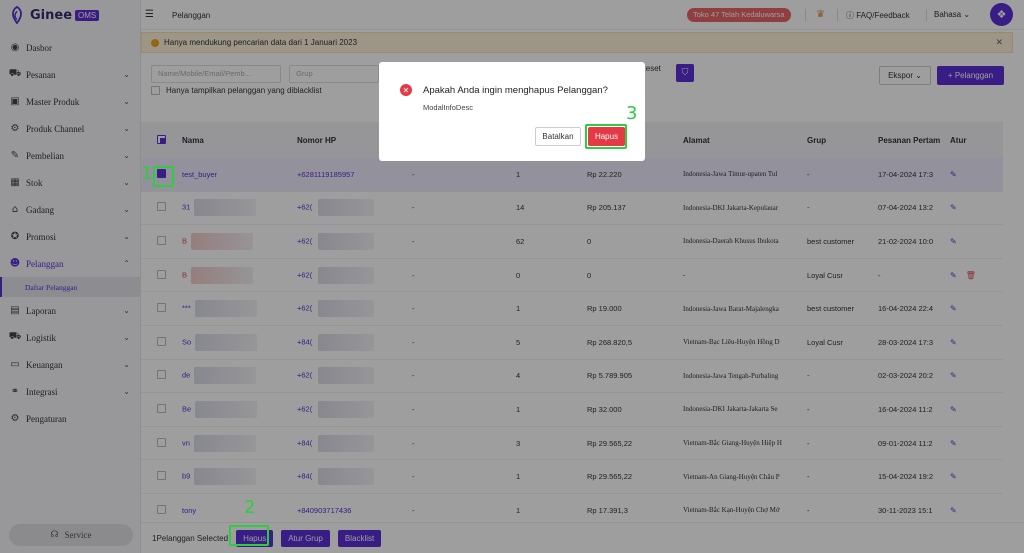 The image size is (1024, 553). Describe the element at coordinates (558, 136) in the screenshot. I see `cancel-button: Batalkan` at that location.